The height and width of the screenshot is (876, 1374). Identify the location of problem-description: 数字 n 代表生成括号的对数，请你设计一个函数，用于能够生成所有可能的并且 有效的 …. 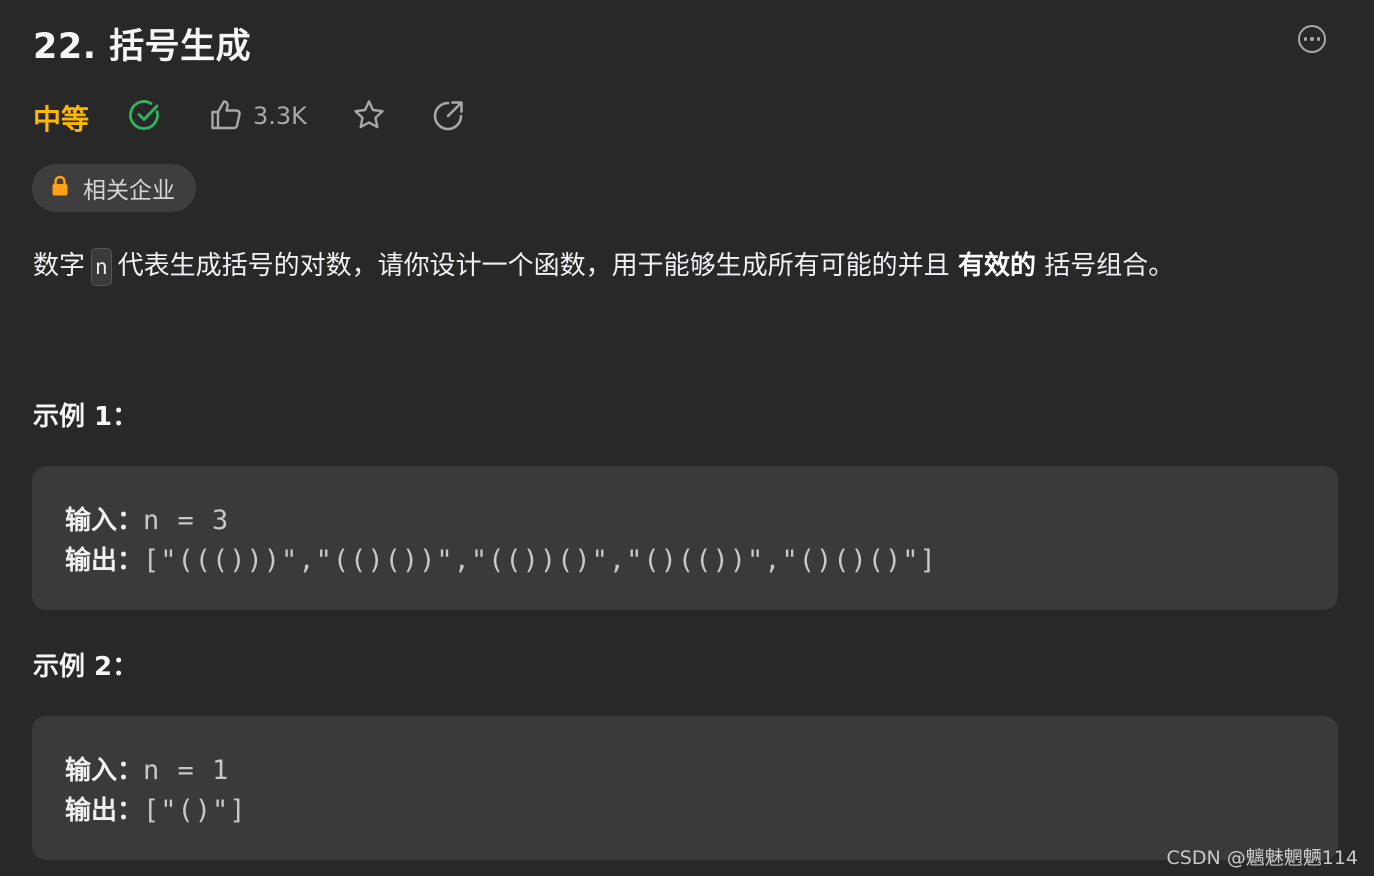
(603, 266).